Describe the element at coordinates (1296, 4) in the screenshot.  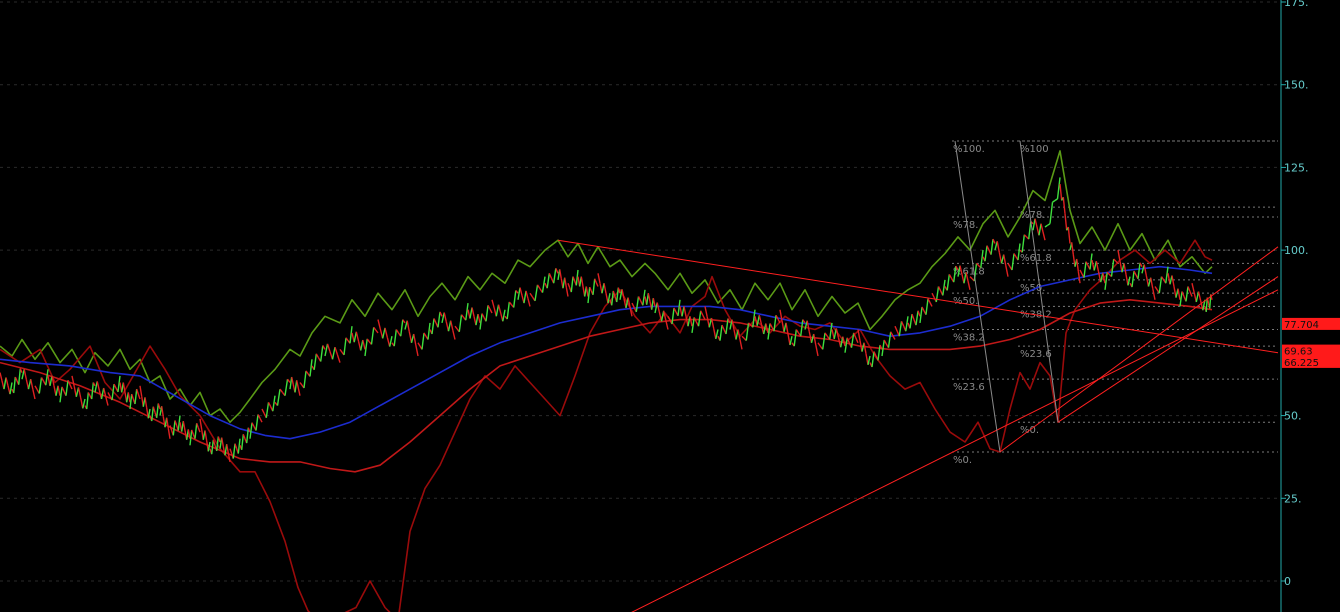
I see `y-axis-tick-label: 175.` at that location.